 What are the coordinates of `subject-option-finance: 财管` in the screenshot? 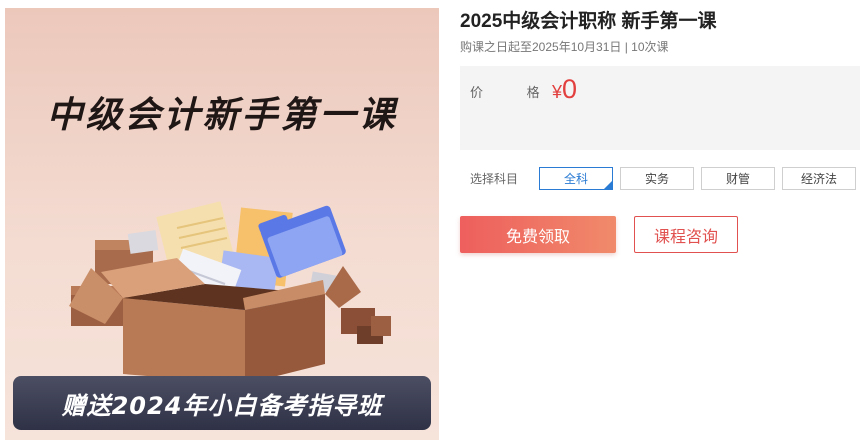 It's located at (738, 178).